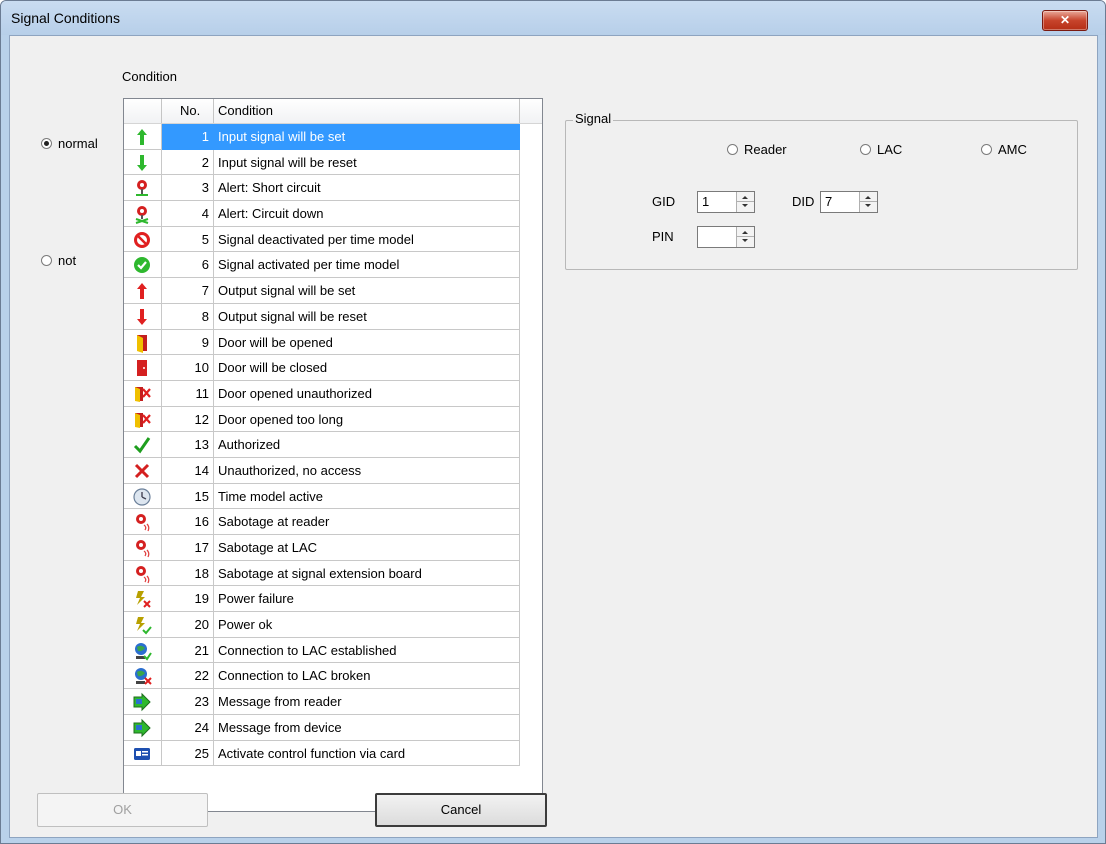 Image resolution: width=1106 pixels, height=844 pixels. I want to click on table-row: 15 Time model active, so click(322, 496).